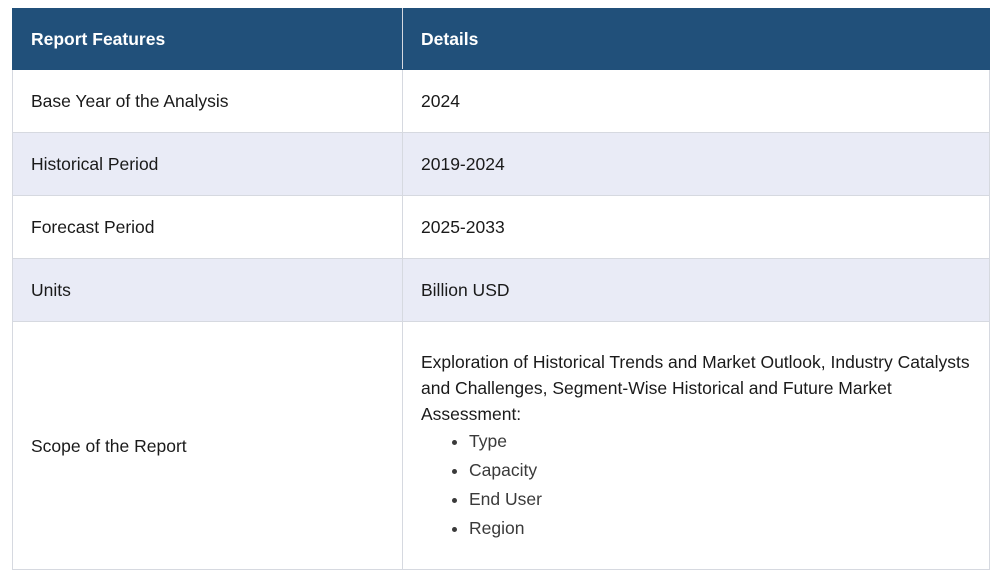 This screenshot has height=570, width=1003. Describe the element at coordinates (207, 290) in the screenshot. I see `feature-cell: Units` at that location.